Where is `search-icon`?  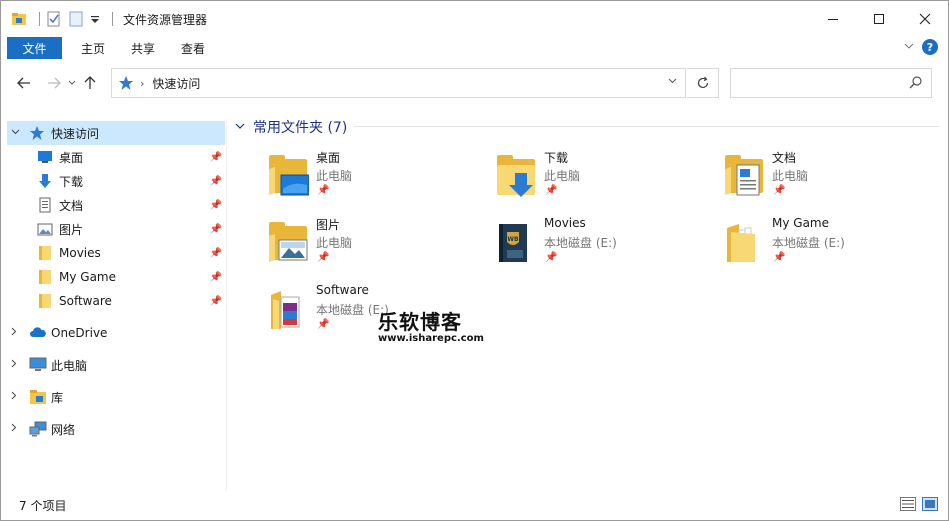
search-icon is located at coordinates (916, 84).